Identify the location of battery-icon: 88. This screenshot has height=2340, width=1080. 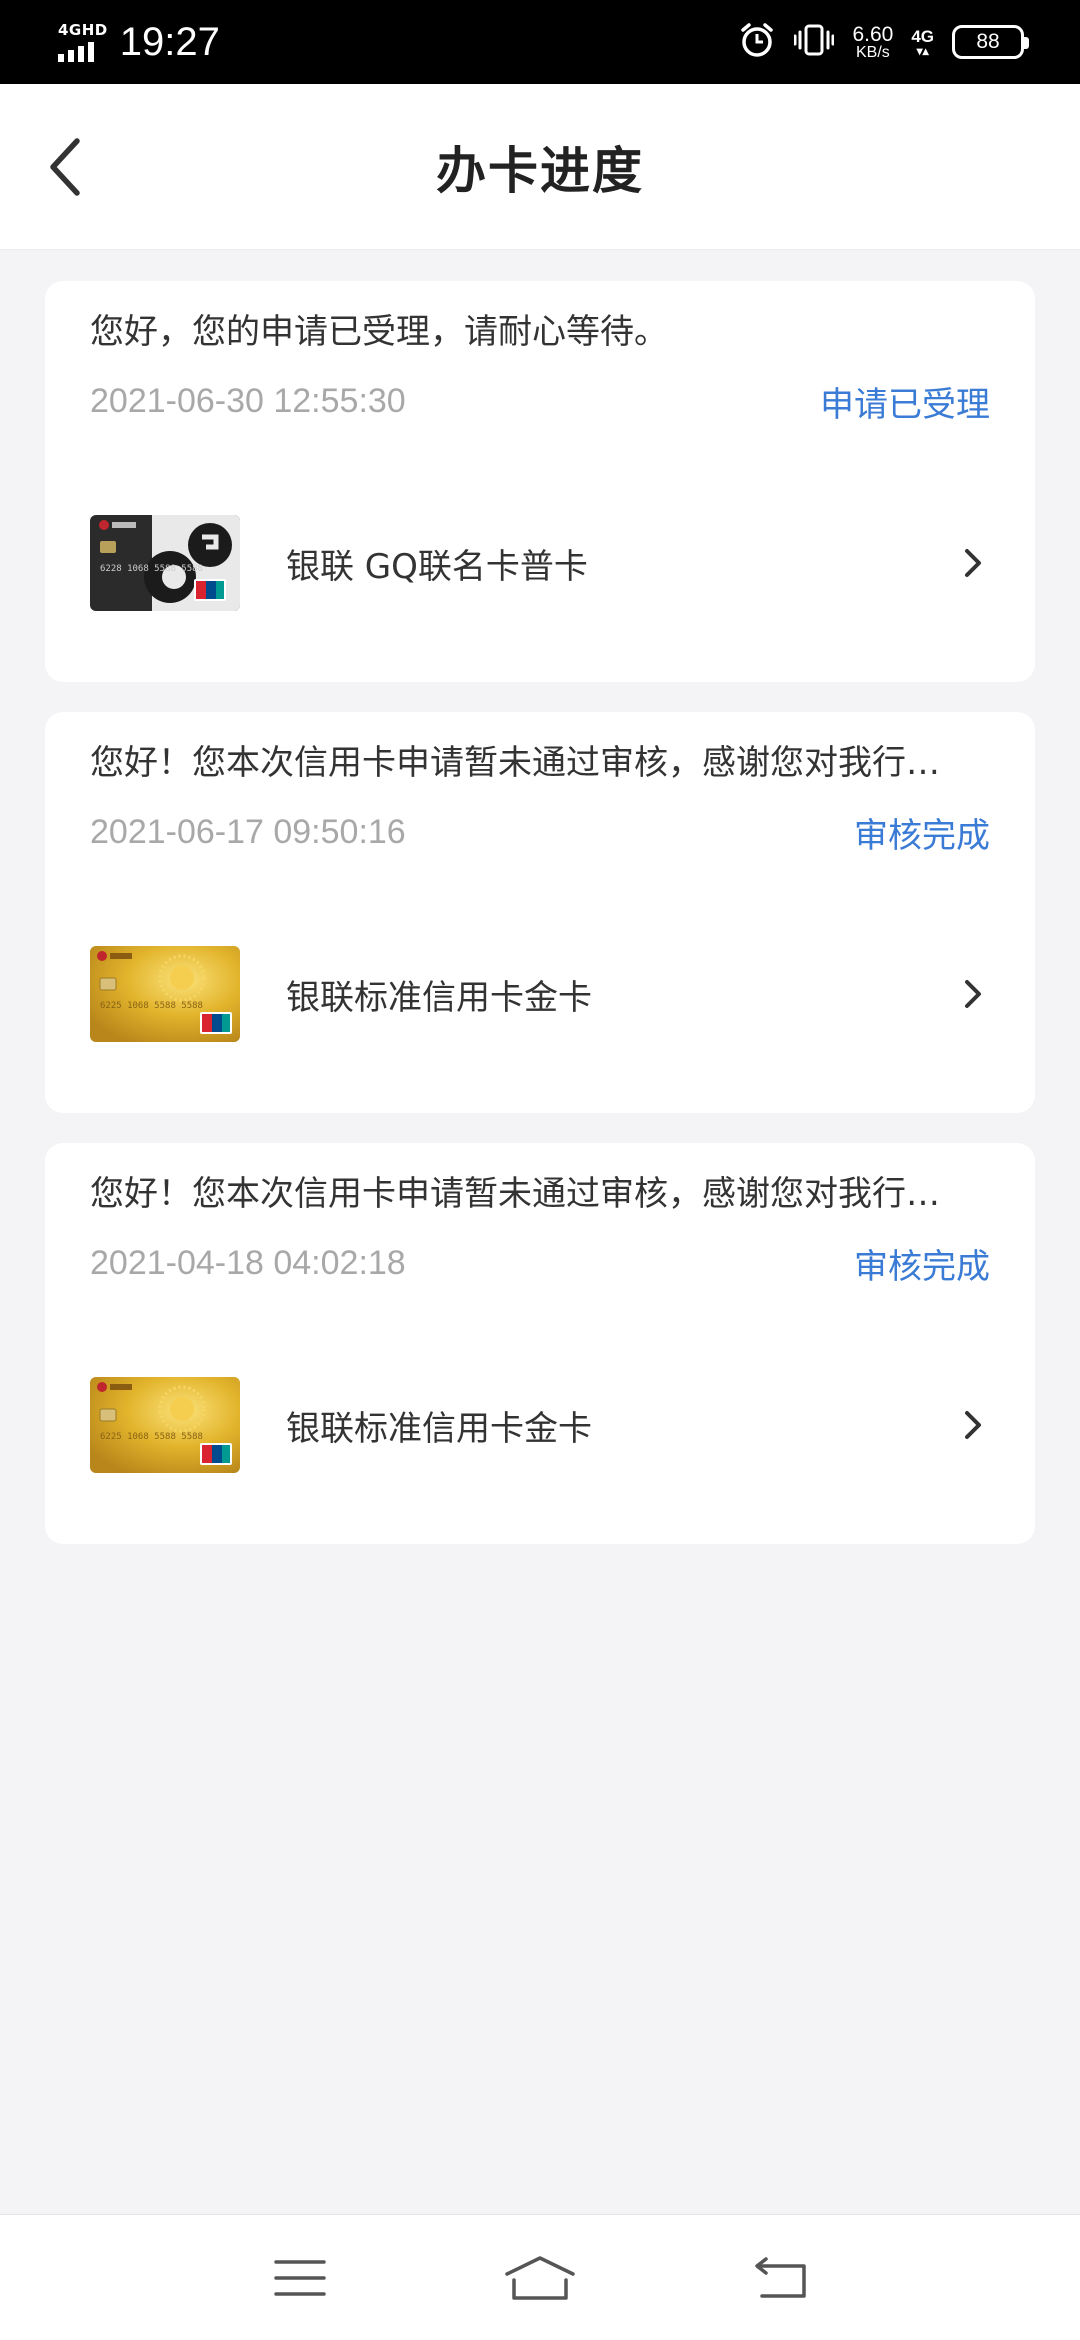
(990, 42).